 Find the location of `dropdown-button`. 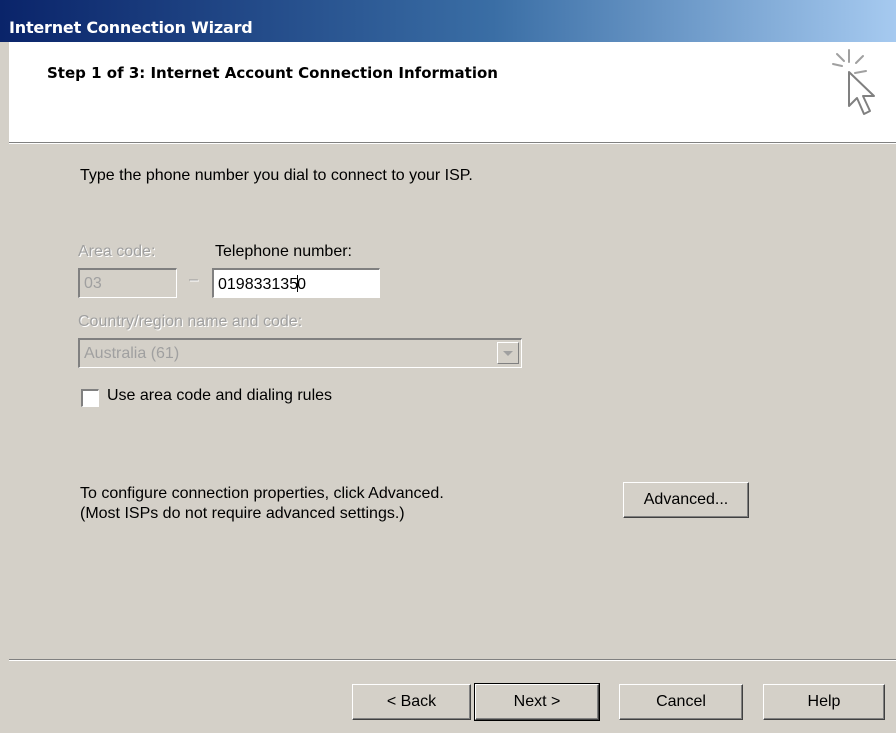

dropdown-button is located at coordinates (508, 353).